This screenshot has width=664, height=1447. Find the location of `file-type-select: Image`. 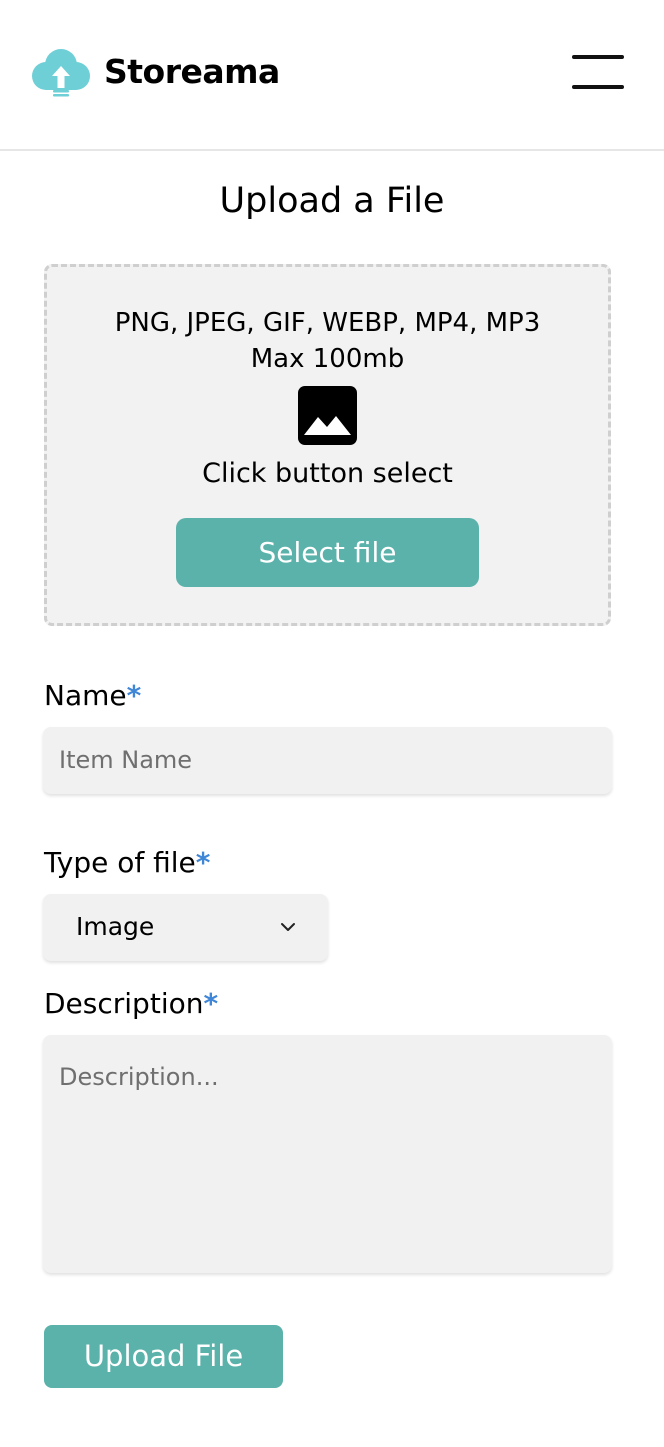

file-type-select: Image is located at coordinates (185, 927).